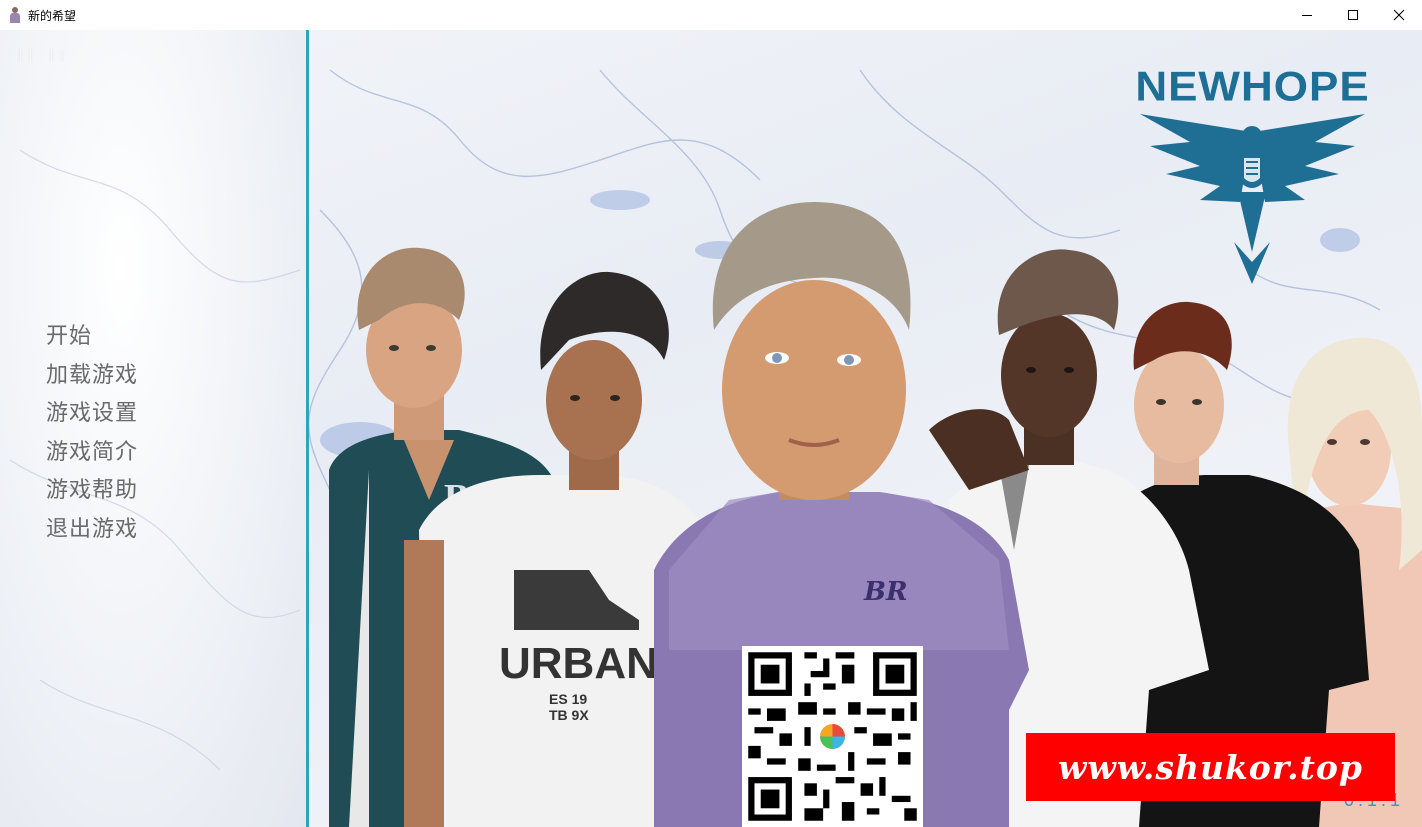 The height and width of the screenshot is (827, 1422). I want to click on close-icon, so click(1399, 15).